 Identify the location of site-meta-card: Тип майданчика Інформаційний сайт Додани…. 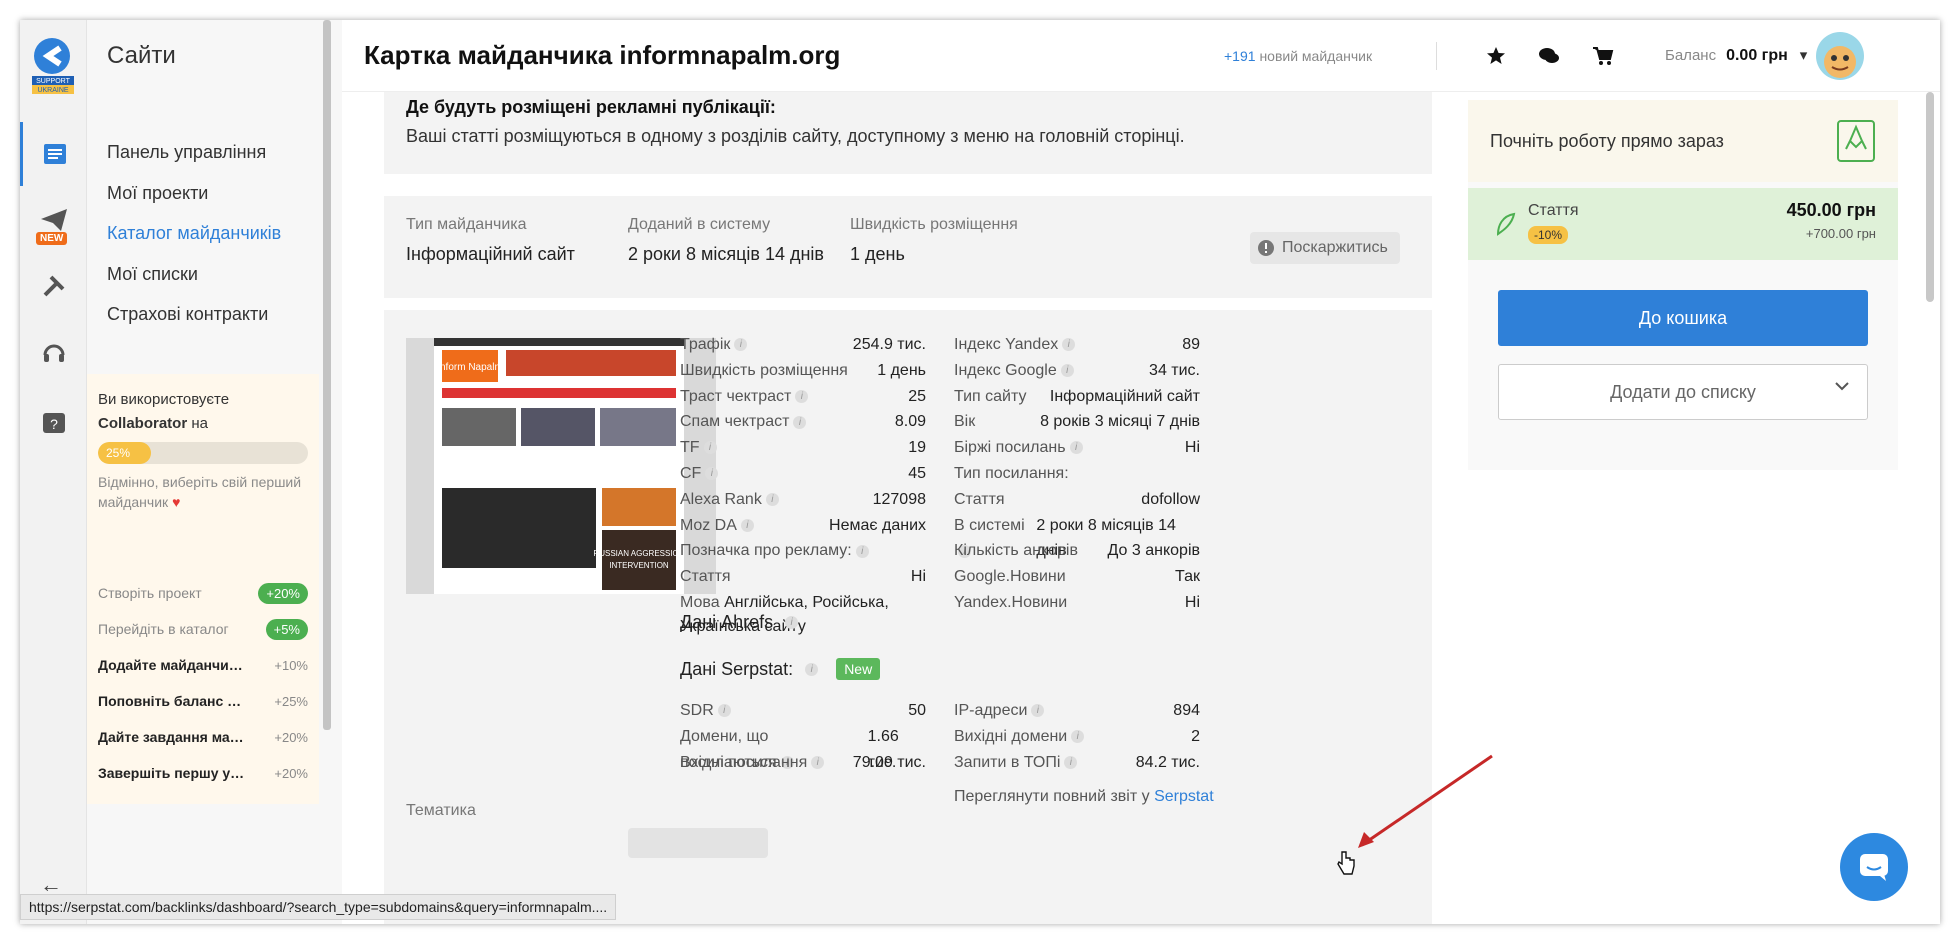
(908, 247).